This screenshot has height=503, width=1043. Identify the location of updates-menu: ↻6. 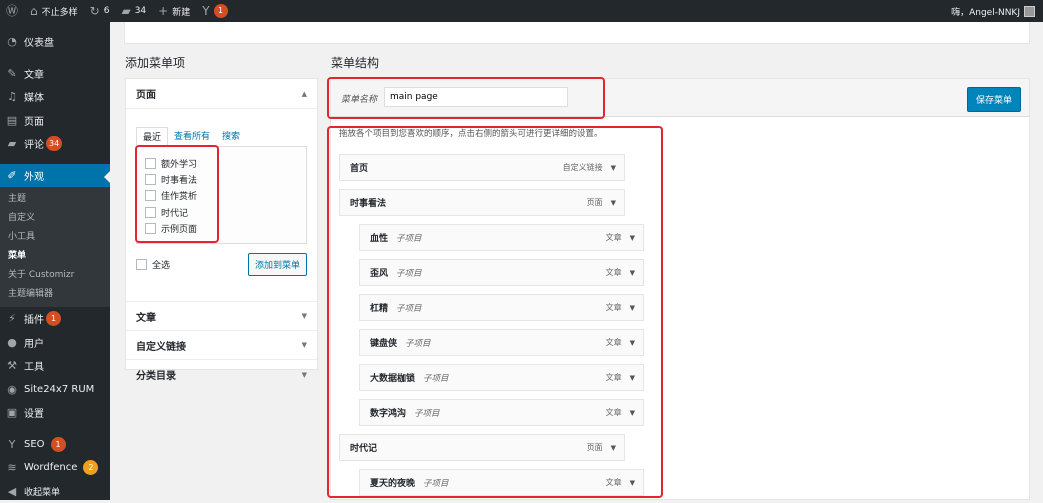
(100, 11).